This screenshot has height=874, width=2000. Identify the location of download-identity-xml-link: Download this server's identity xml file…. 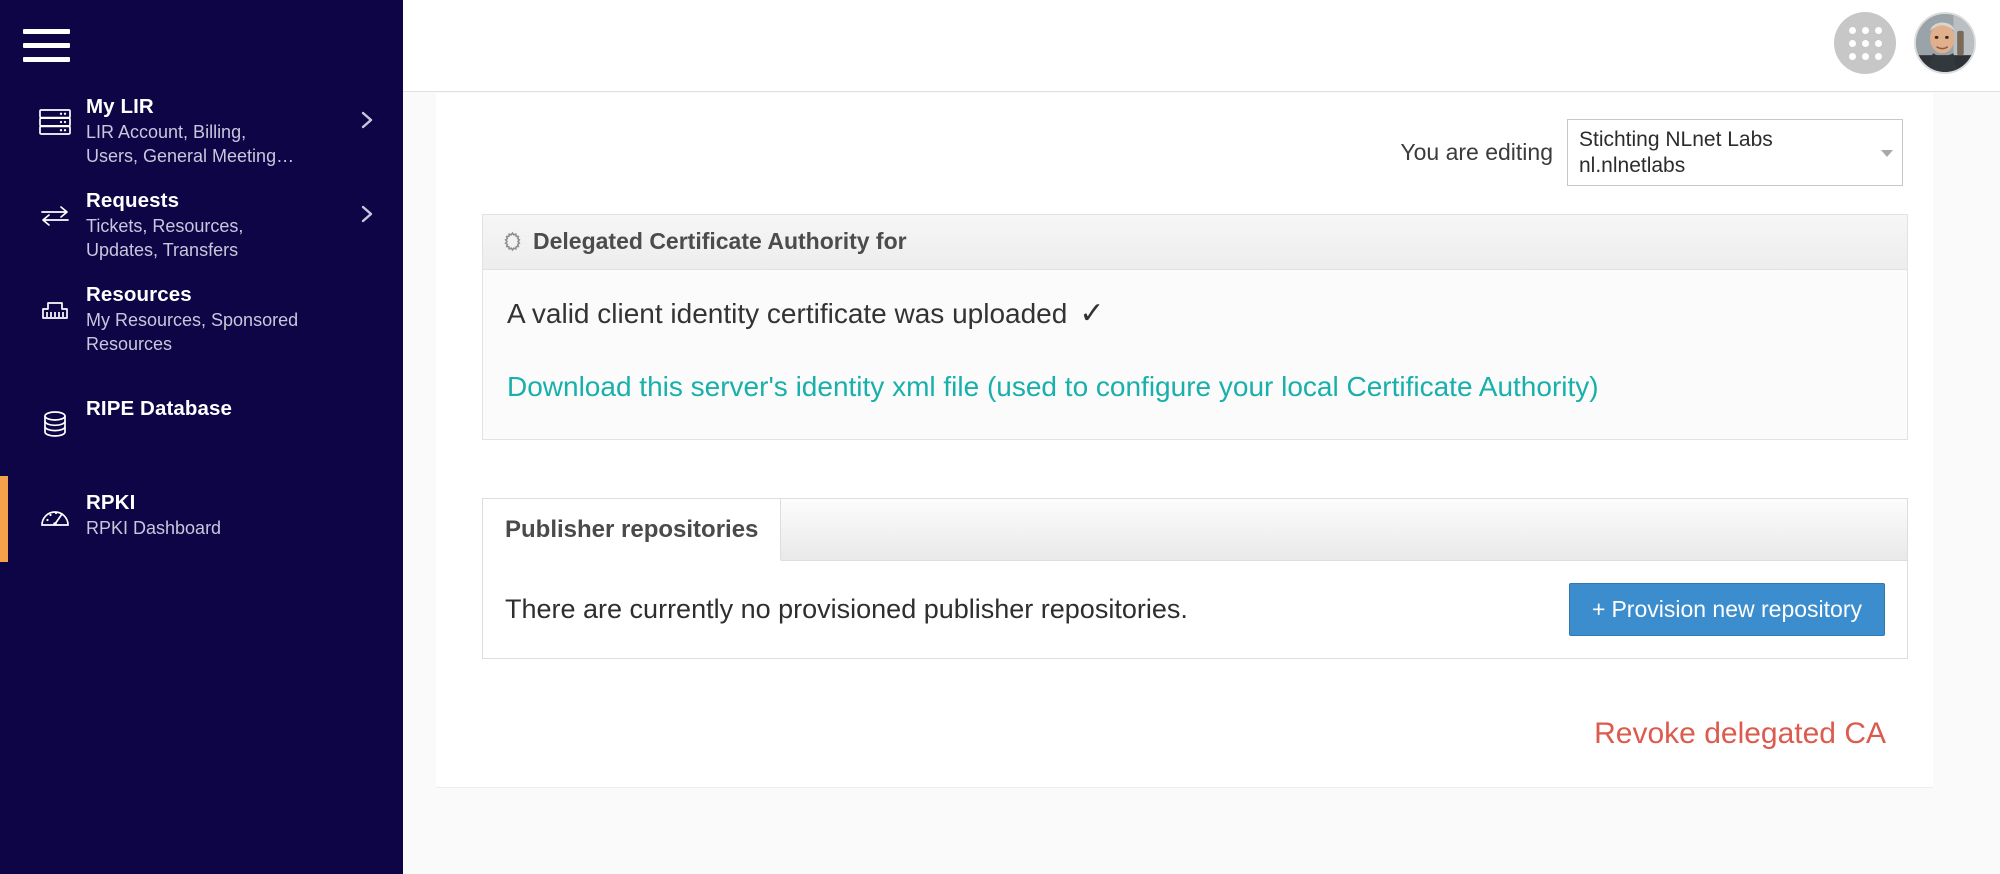
(1053, 387).